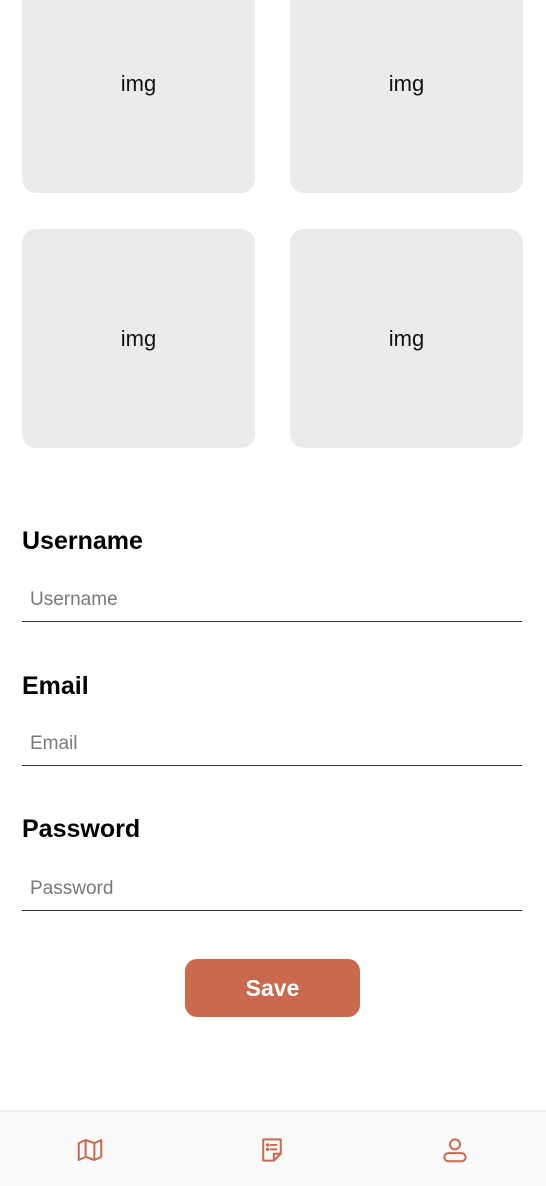 The width and height of the screenshot is (546, 1186). Describe the element at coordinates (272, 600) in the screenshot. I see `username-input` at that location.